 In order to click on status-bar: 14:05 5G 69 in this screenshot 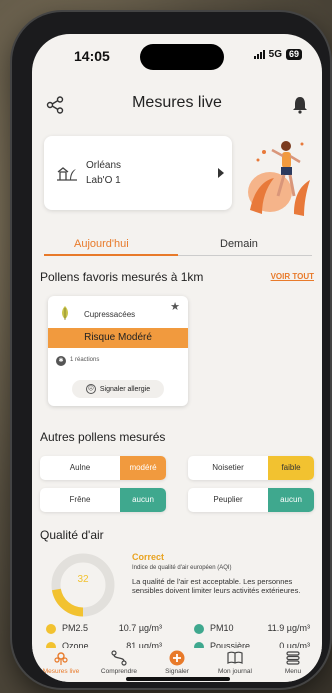, I will do `click(177, 54)`.